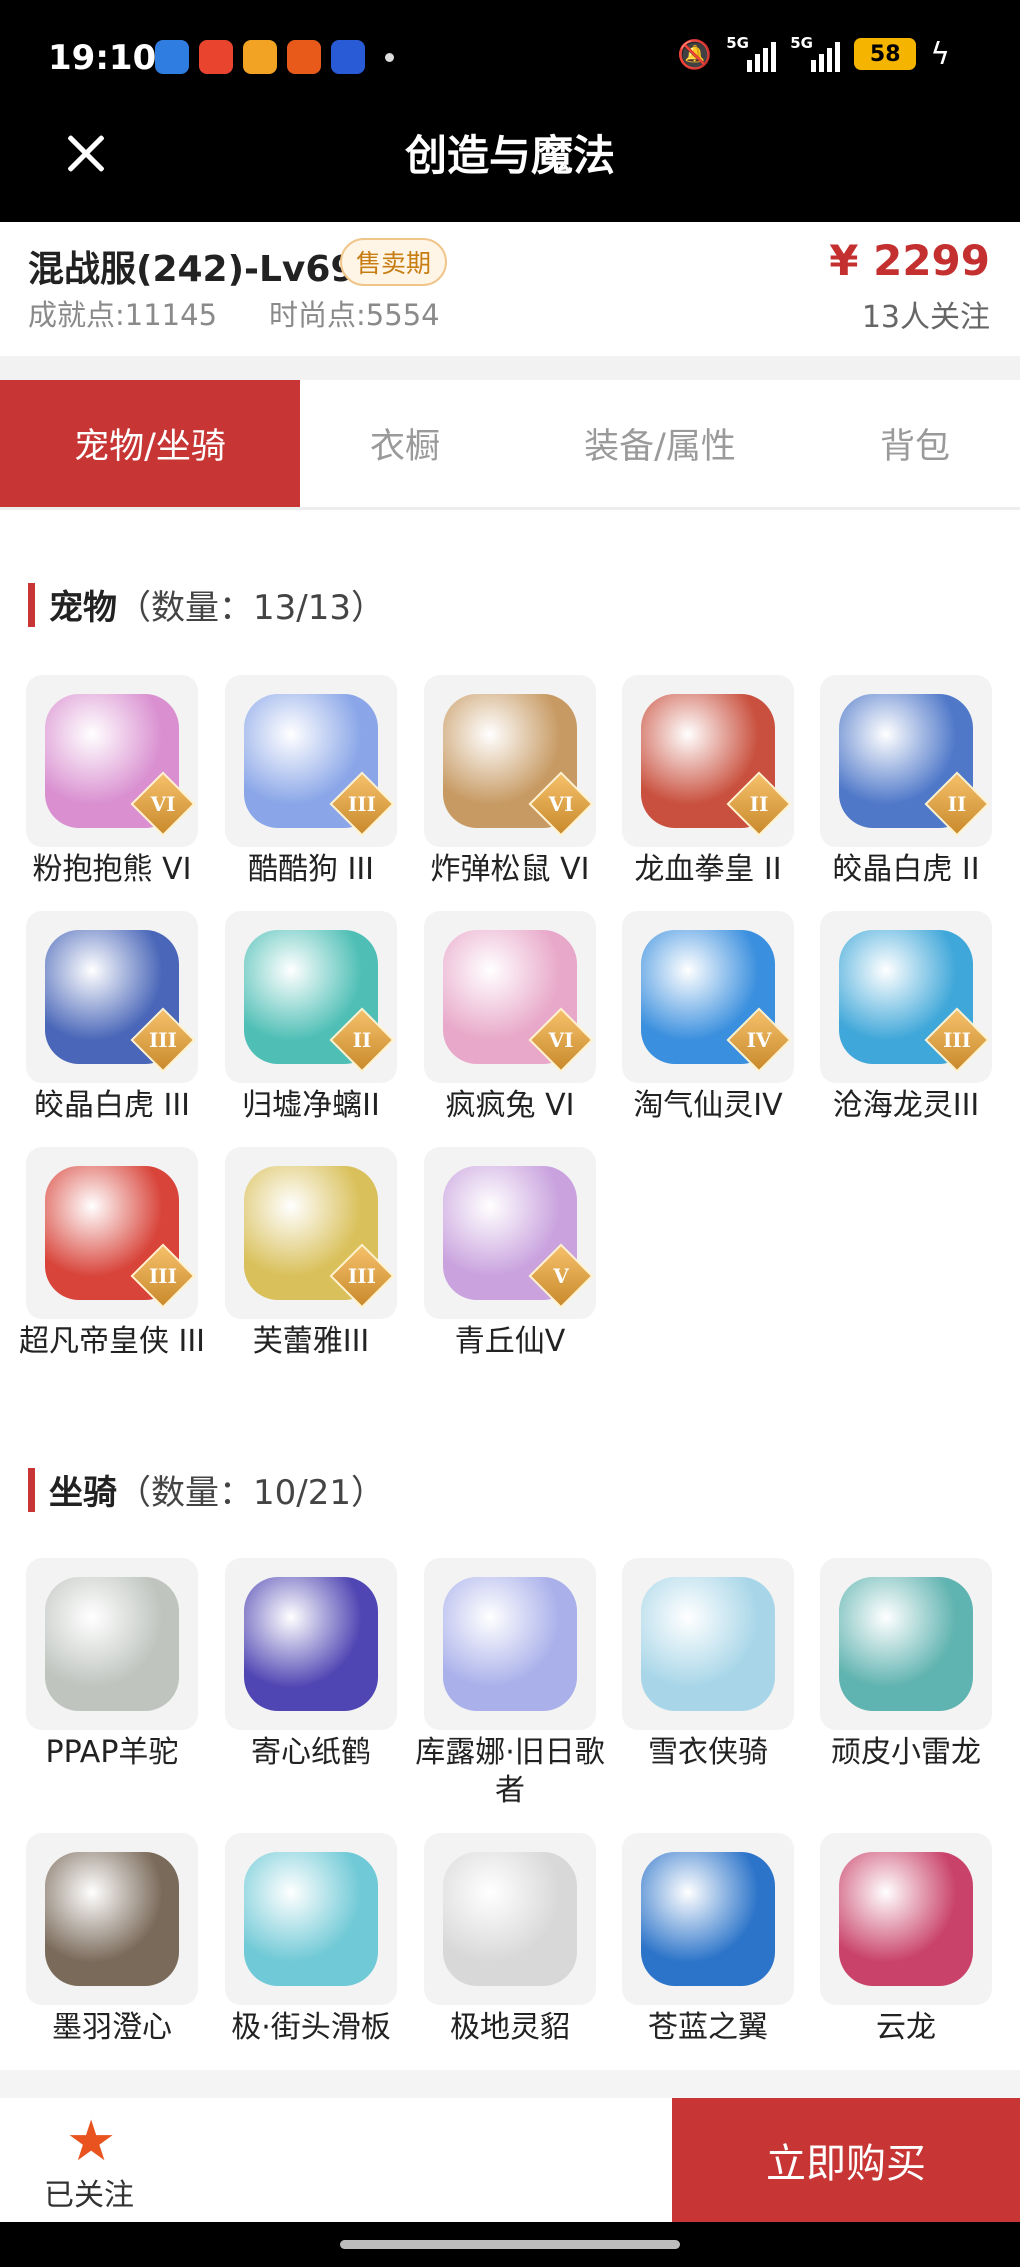 This screenshot has width=1020, height=2267. I want to click on mount-card: 苍蓝之翼, so click(708, 1940).